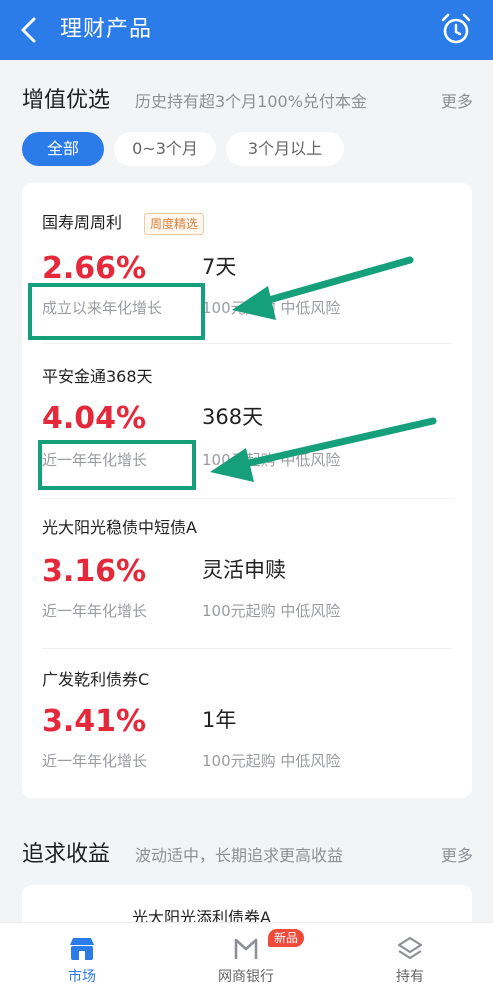 This screenshot has height=1000, width=493. Describe the element at coordinates (246, 977) in the screenshot. I see `tab-label: 网商银行` at that location.